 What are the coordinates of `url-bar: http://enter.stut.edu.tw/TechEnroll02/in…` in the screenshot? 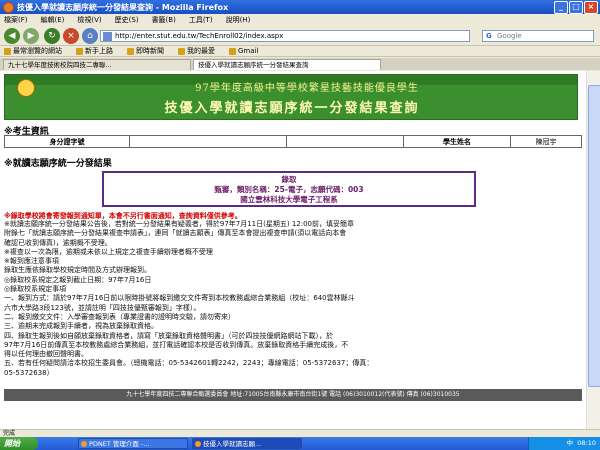 It's located at (285, 36).